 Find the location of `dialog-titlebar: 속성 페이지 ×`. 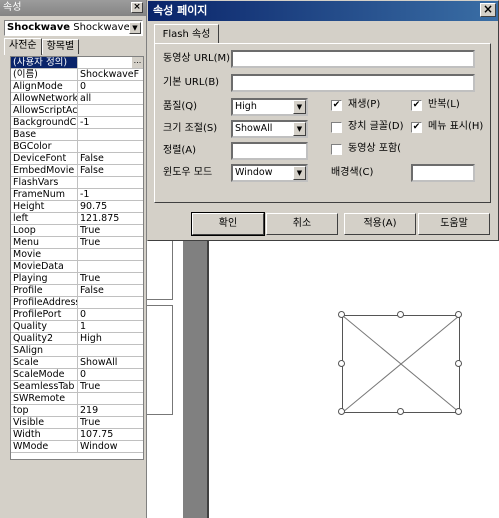

dialog-titlebar: 속성 페이지 × is located at coordinates (323, 11).